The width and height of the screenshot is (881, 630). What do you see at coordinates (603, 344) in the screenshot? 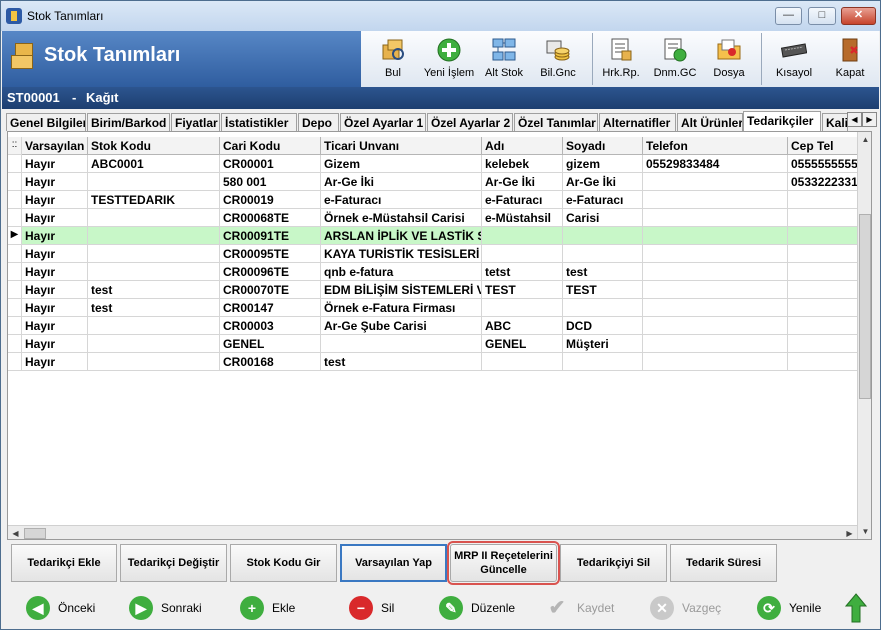
I see `cell-last-name: Müşteri` at bounding box center [603, 344].